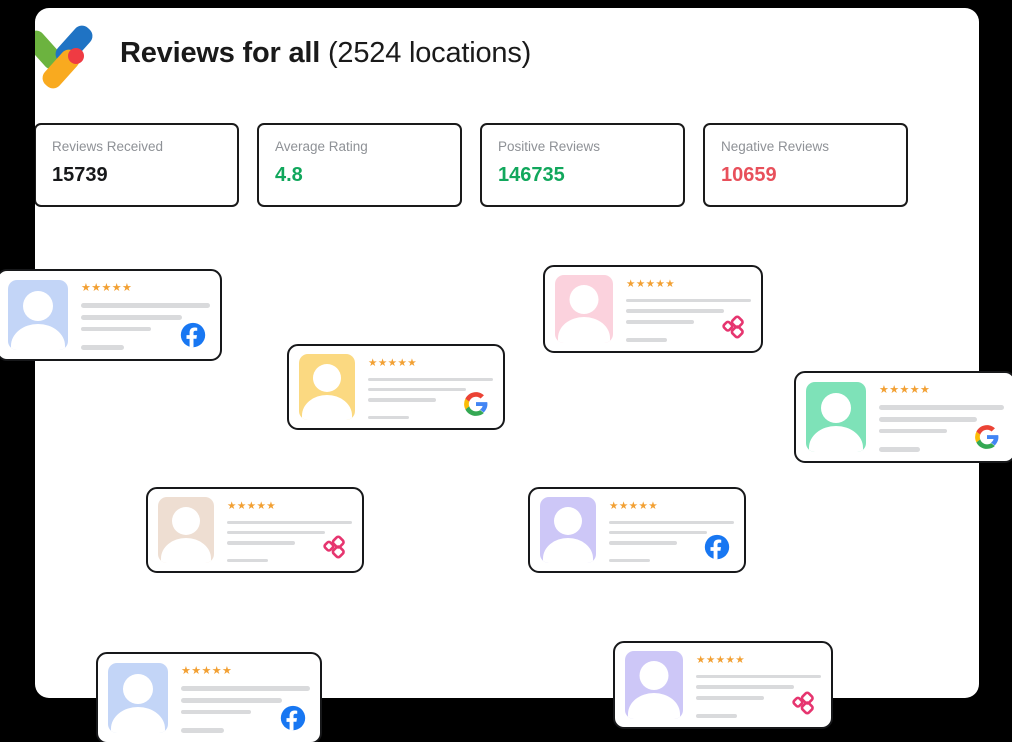 This screenshot has height=742, width=1012. I want to click on logo-red-dot, so click(76, 56).